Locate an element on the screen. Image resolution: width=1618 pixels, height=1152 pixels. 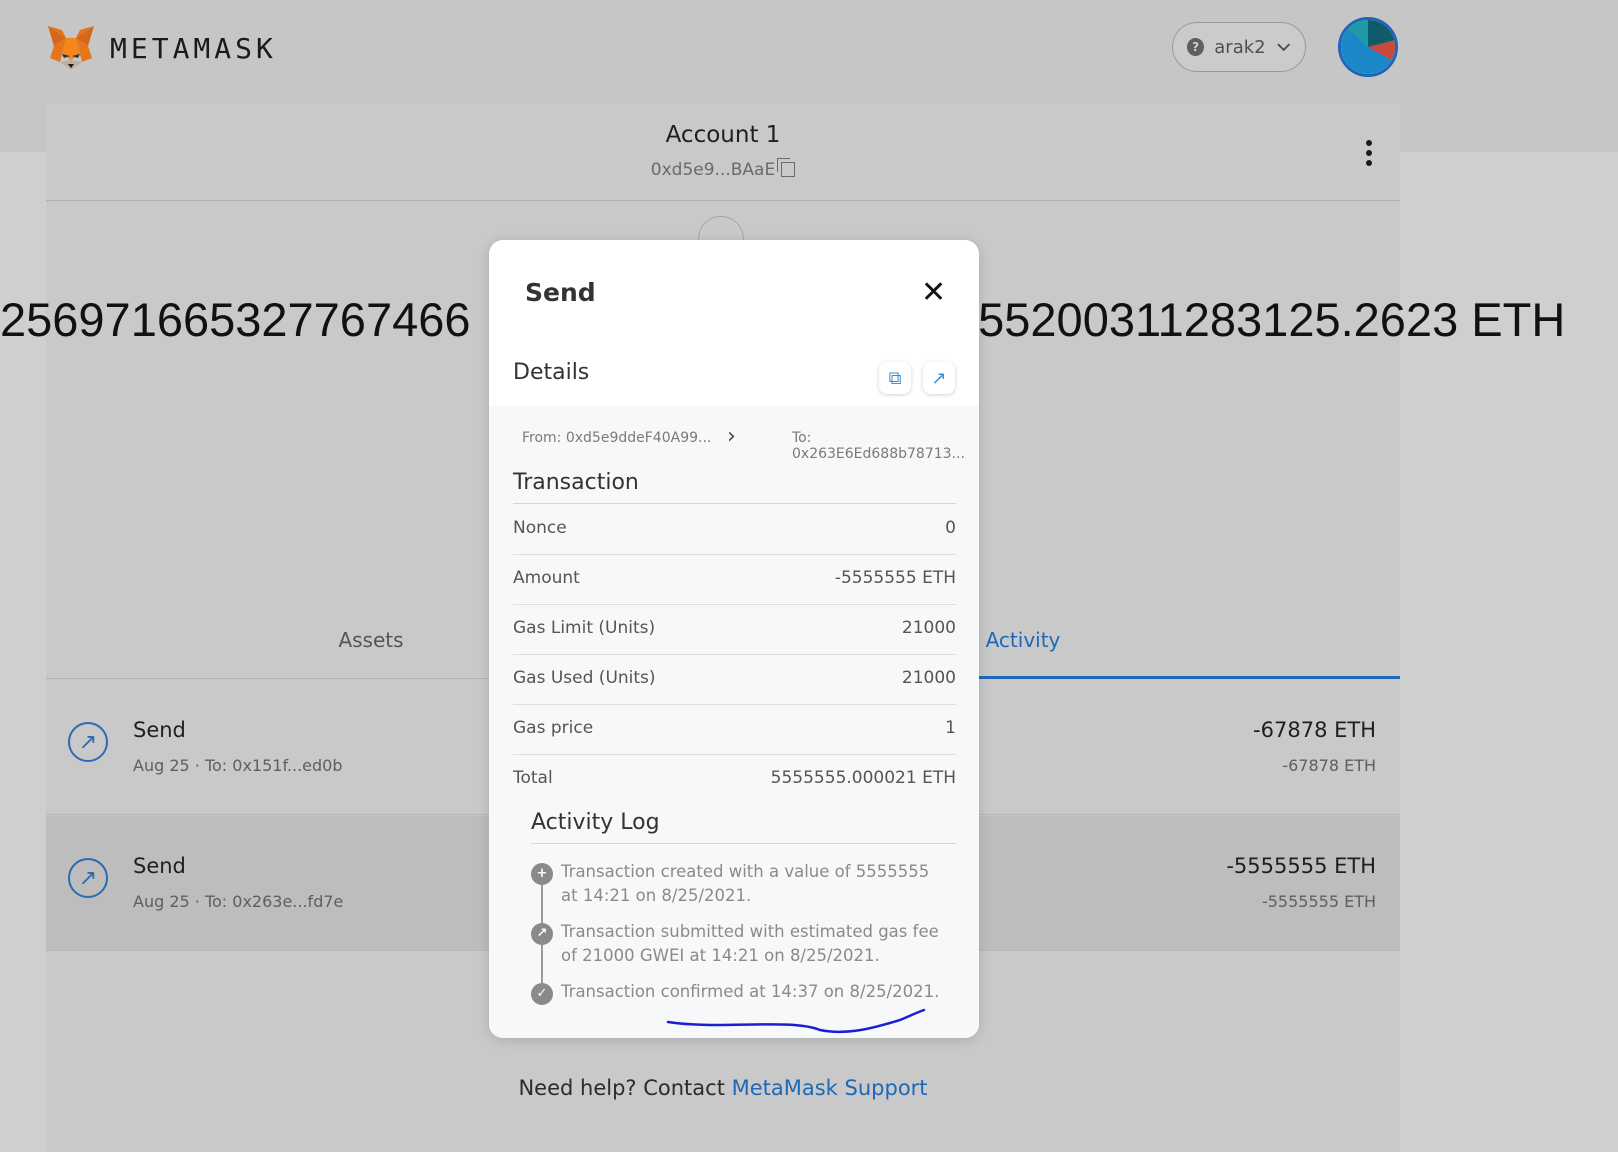
detail-value: 0 is located at coordinates (950, 528).